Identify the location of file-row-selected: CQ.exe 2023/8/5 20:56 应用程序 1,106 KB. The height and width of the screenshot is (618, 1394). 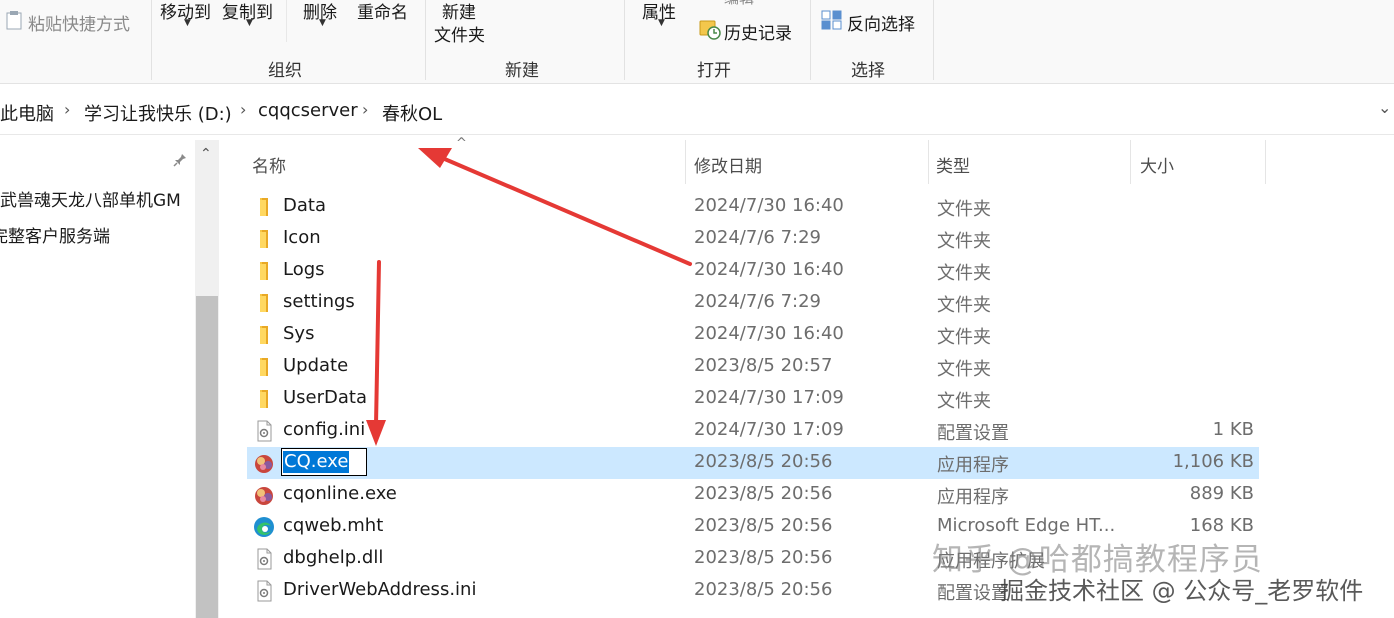
(753, 463).